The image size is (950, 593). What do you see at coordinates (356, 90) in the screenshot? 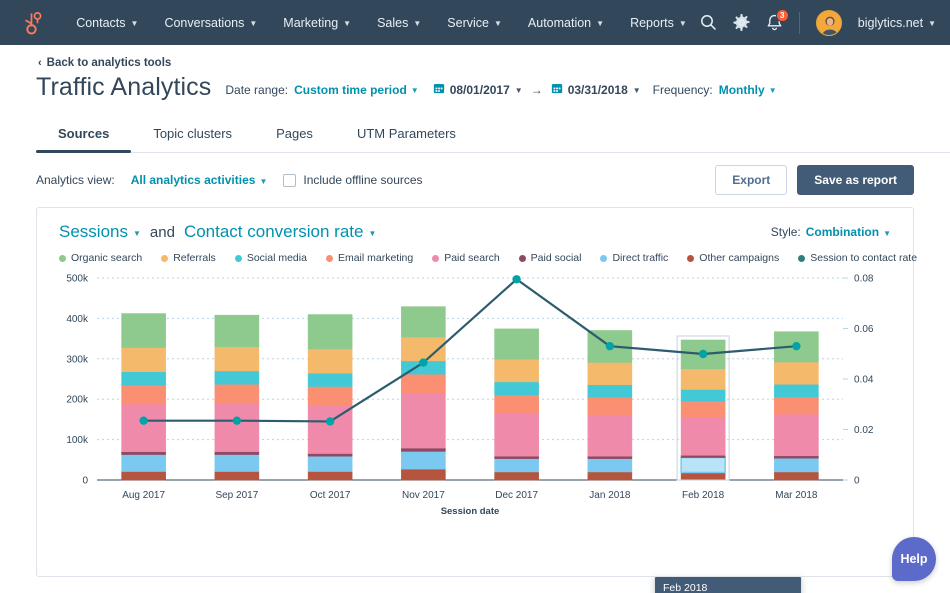
I see `date-range-select: Custom time period ▼` at bounding box center [356, 90].